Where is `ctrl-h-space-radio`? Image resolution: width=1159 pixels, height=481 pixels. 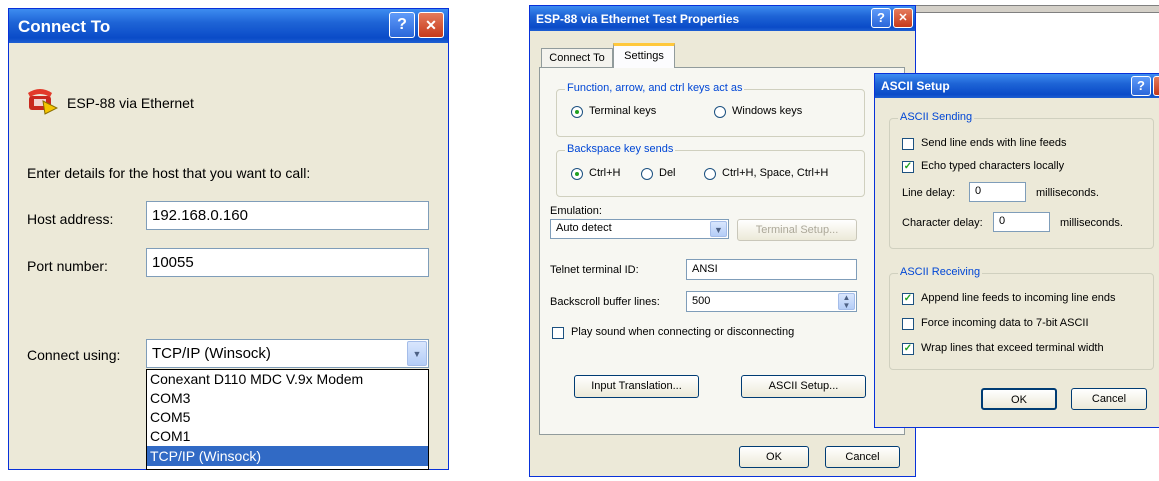
ctrl-h-space-radio is located at coordinates (710, 174).